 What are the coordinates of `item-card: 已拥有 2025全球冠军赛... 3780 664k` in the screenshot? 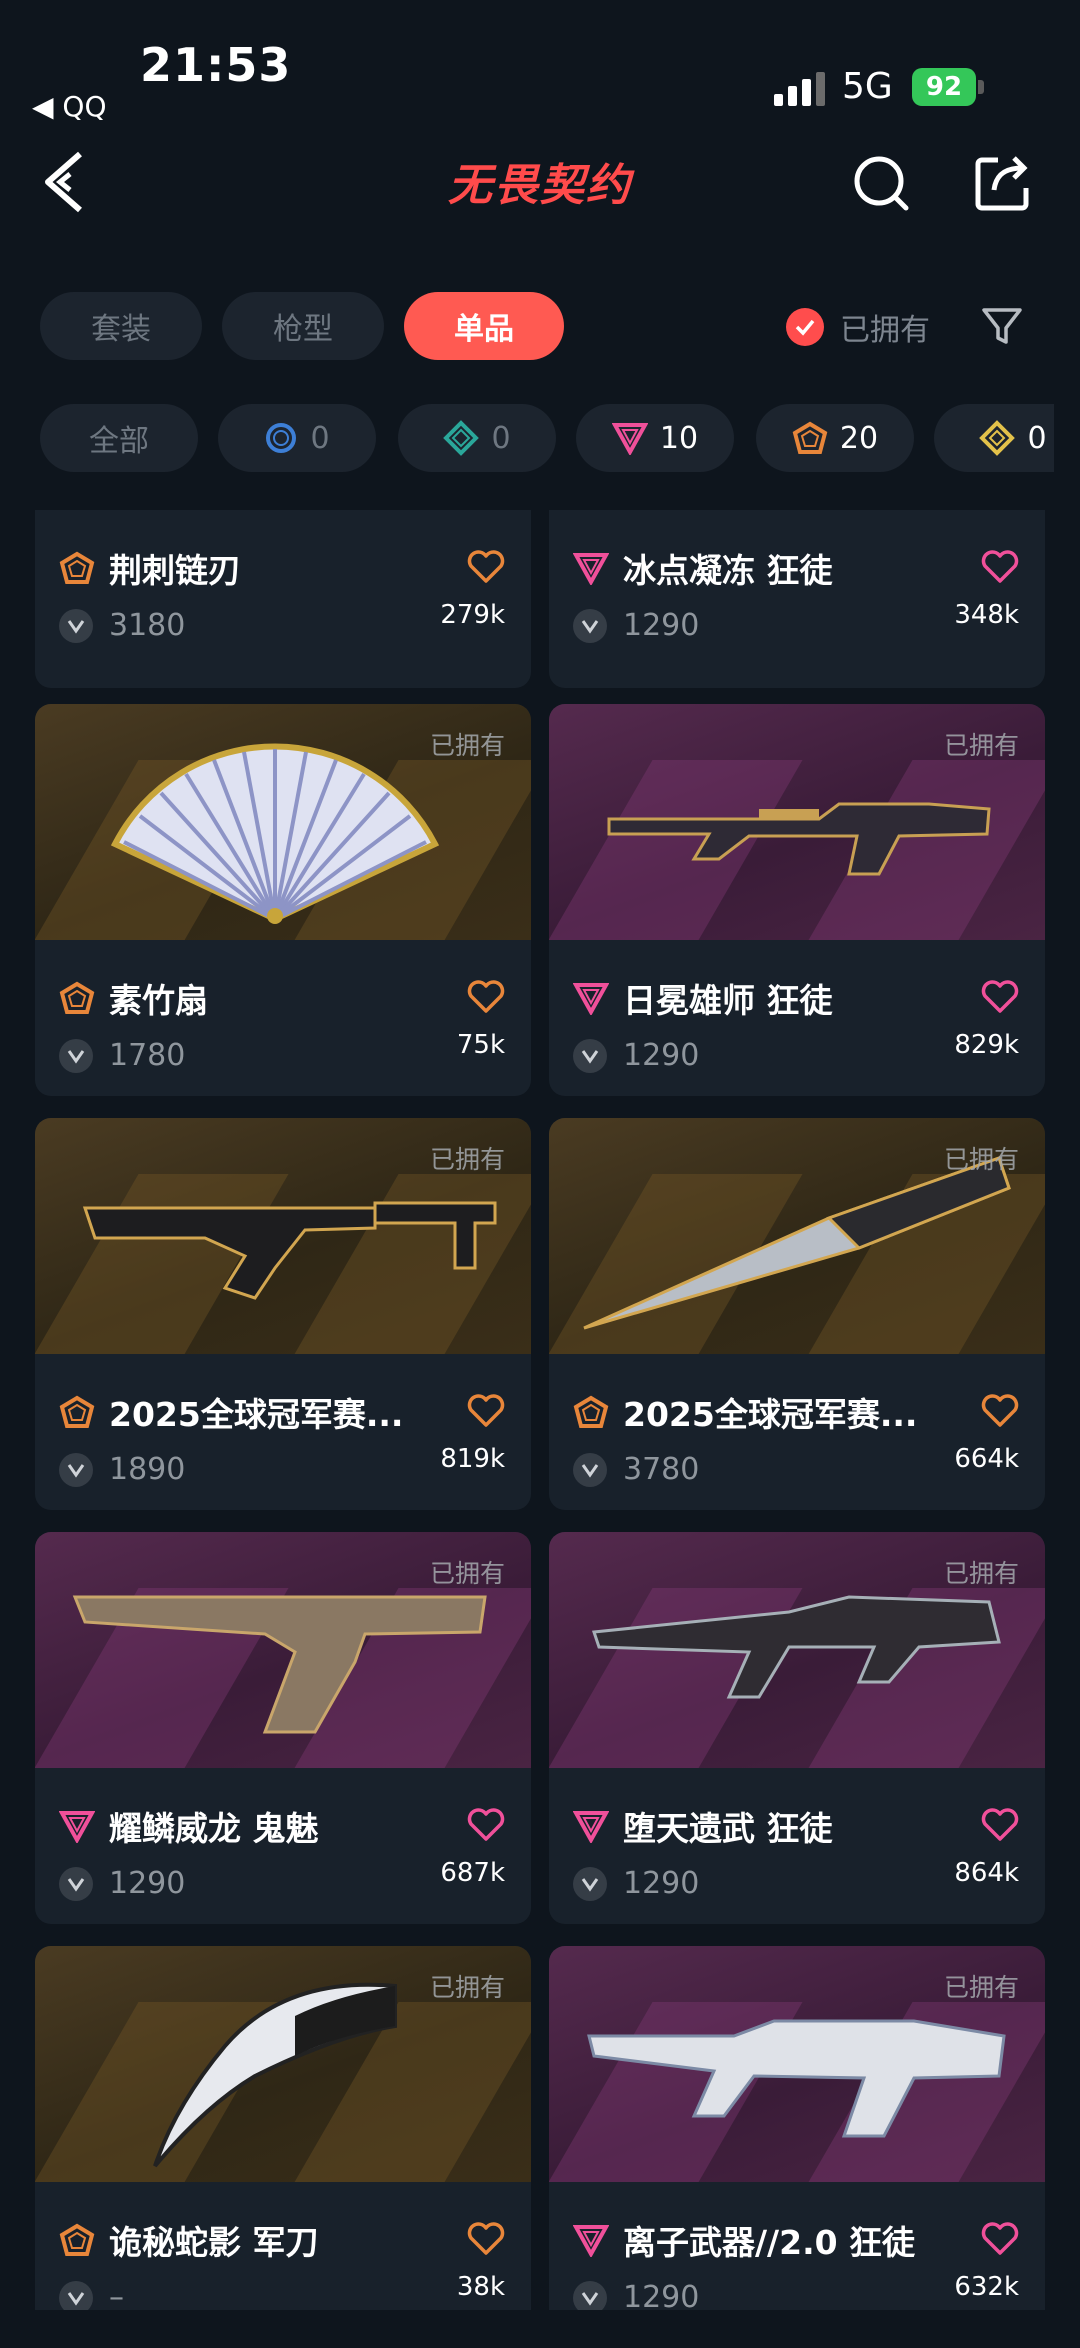 It's located at (797, 1314).